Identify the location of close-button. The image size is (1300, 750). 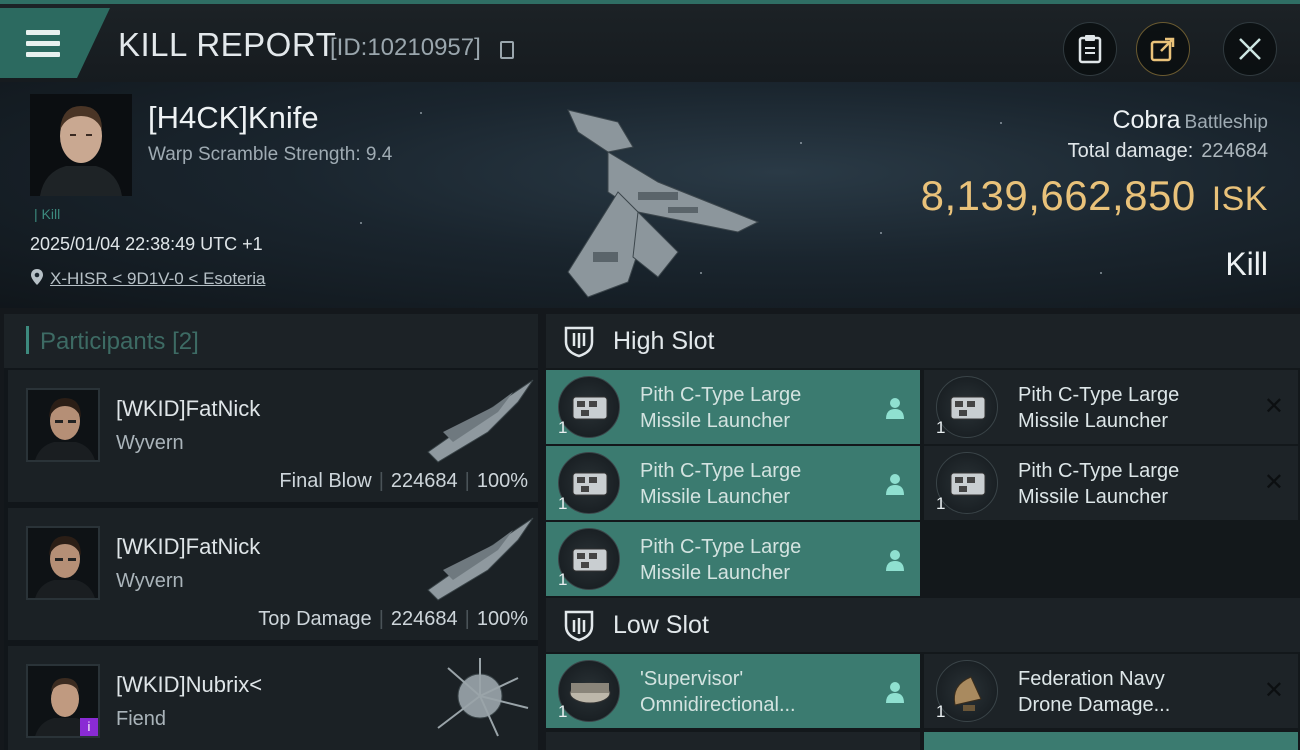
(1250, 49).